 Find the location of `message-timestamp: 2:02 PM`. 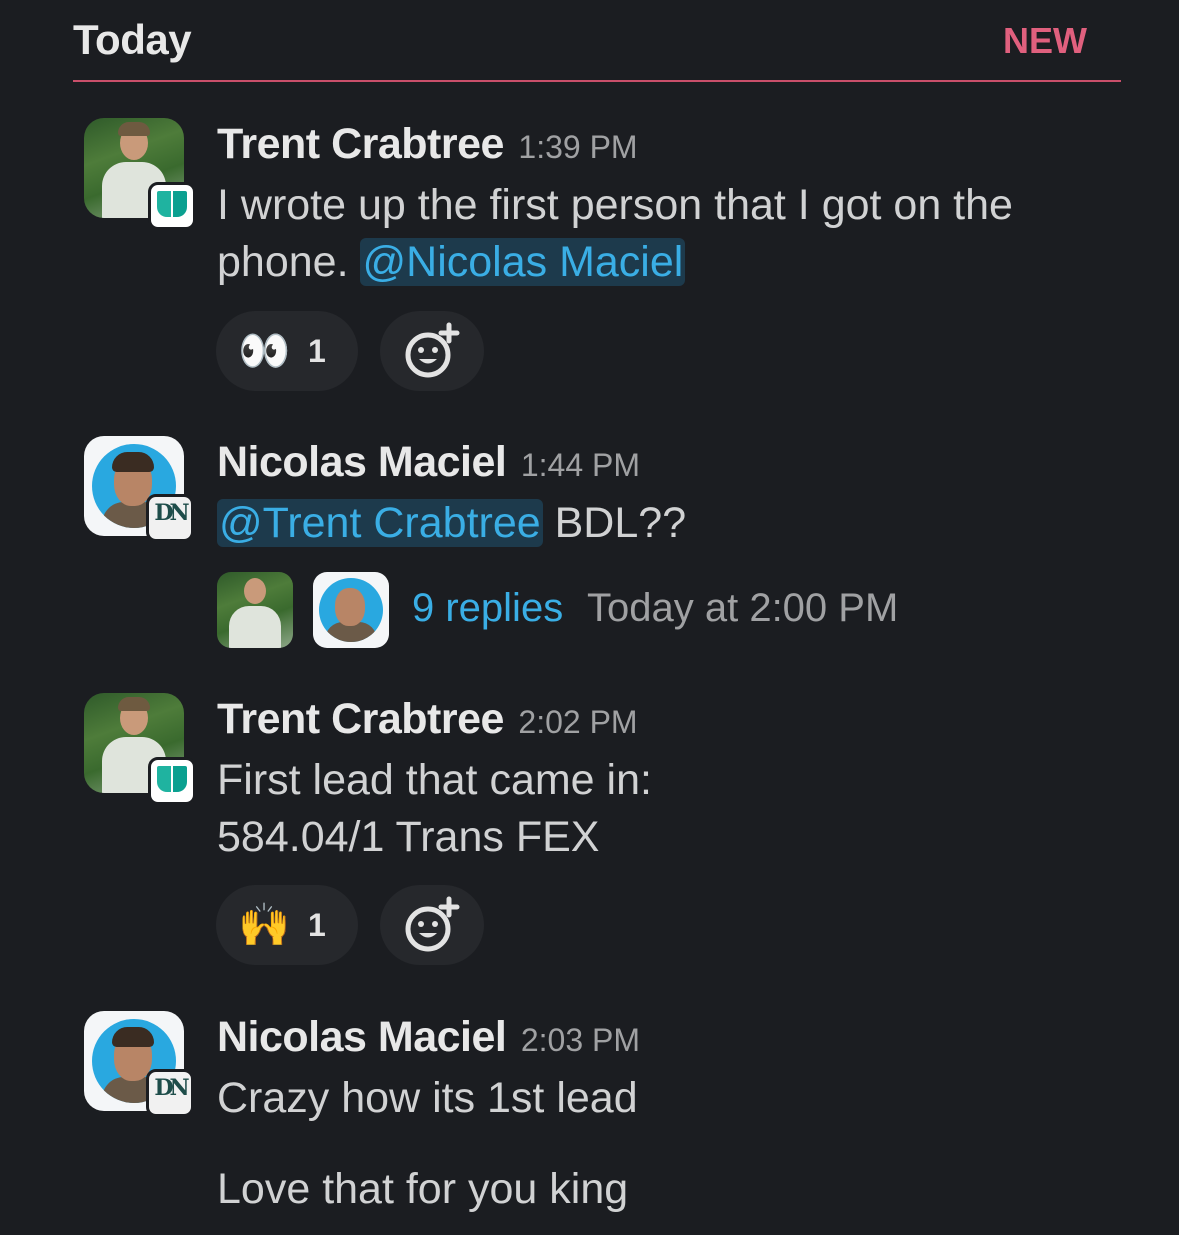

message-timestamp: 2:02 PM is located at coordinates (577, 722).